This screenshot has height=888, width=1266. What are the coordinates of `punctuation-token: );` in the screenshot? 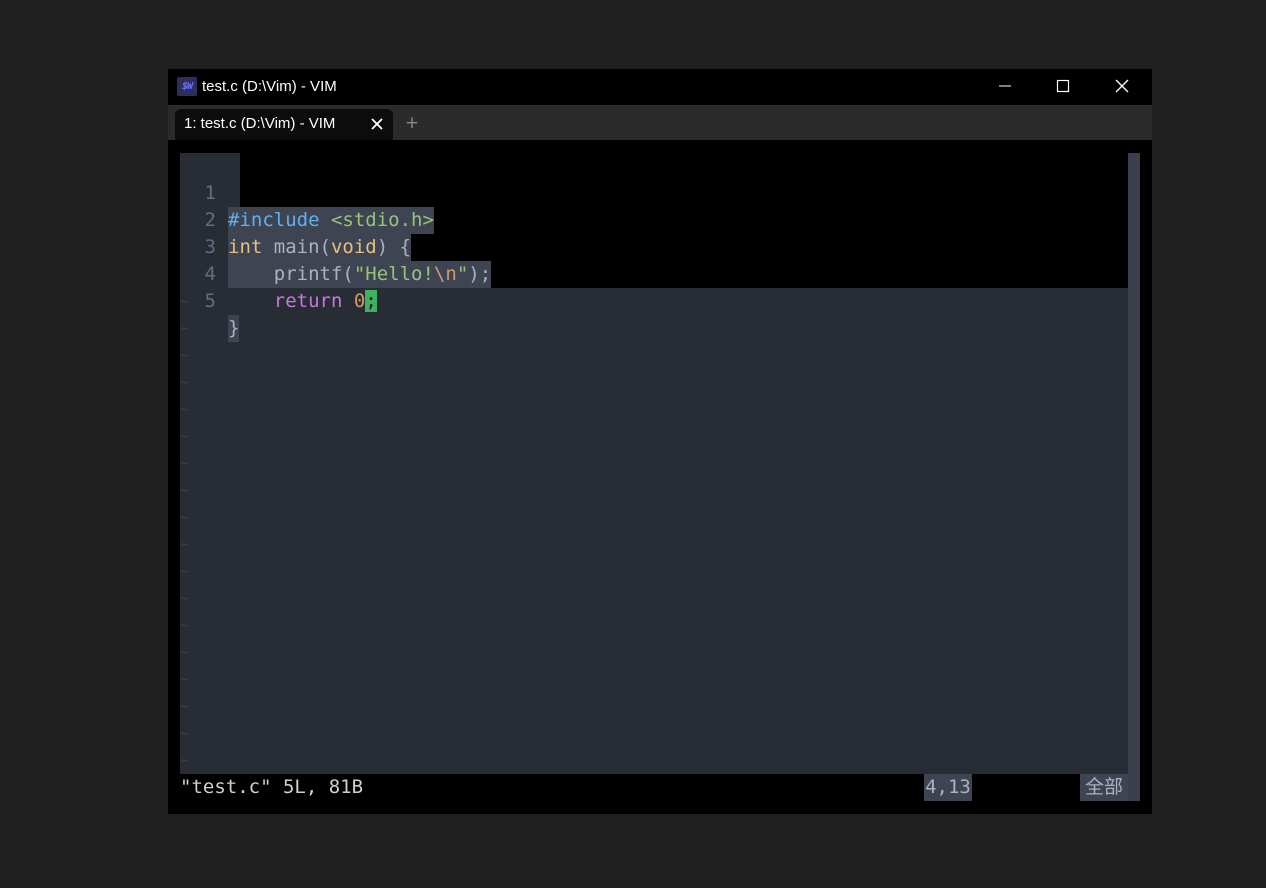 It's located at (480, 274).